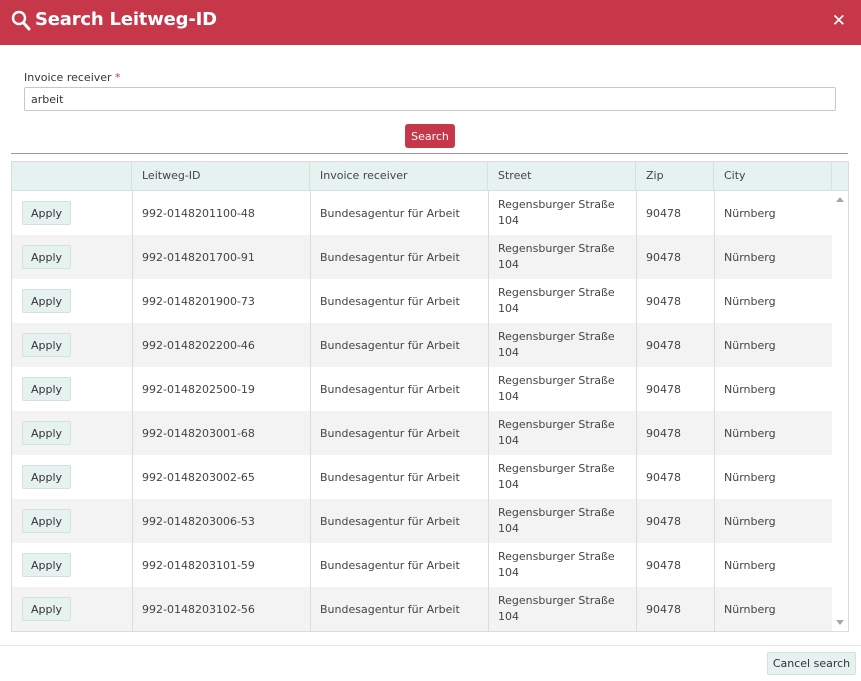  Describe the element at coordinates (68, 77) in the screenshot. I see `invoice-receiver-label-text: Invoice receiver` at that location.